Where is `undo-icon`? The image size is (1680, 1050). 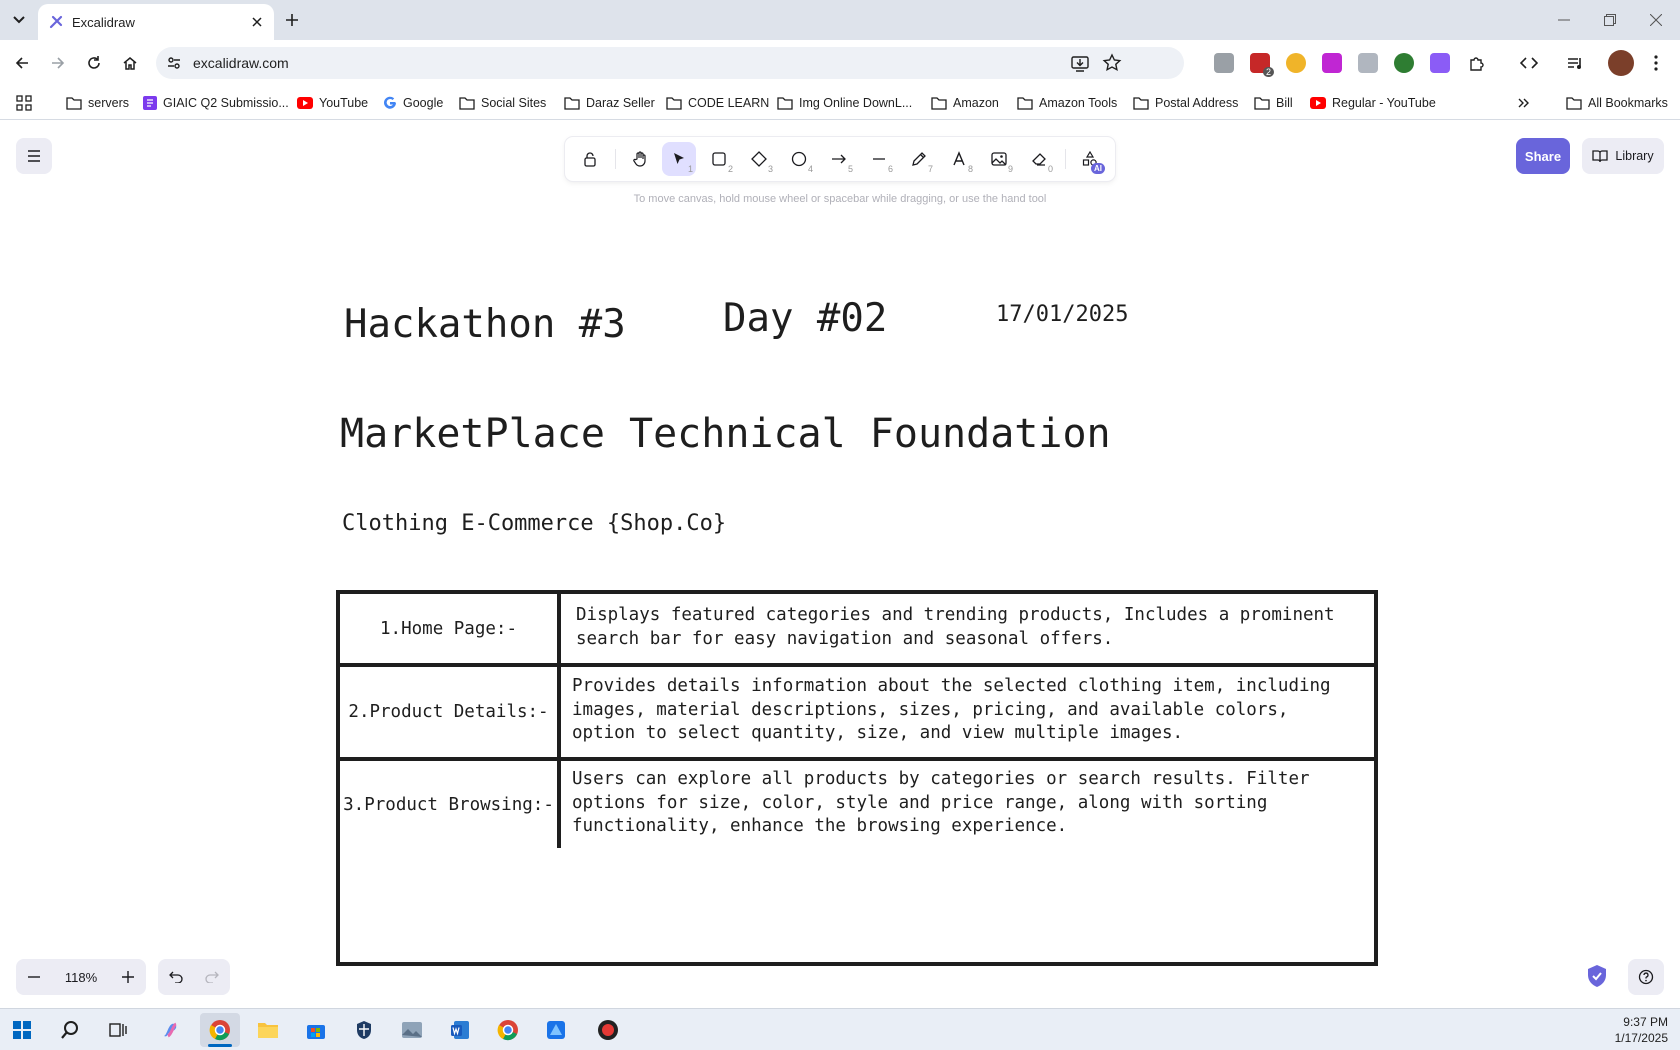
undo-icon is located at coordinates (176, 977).